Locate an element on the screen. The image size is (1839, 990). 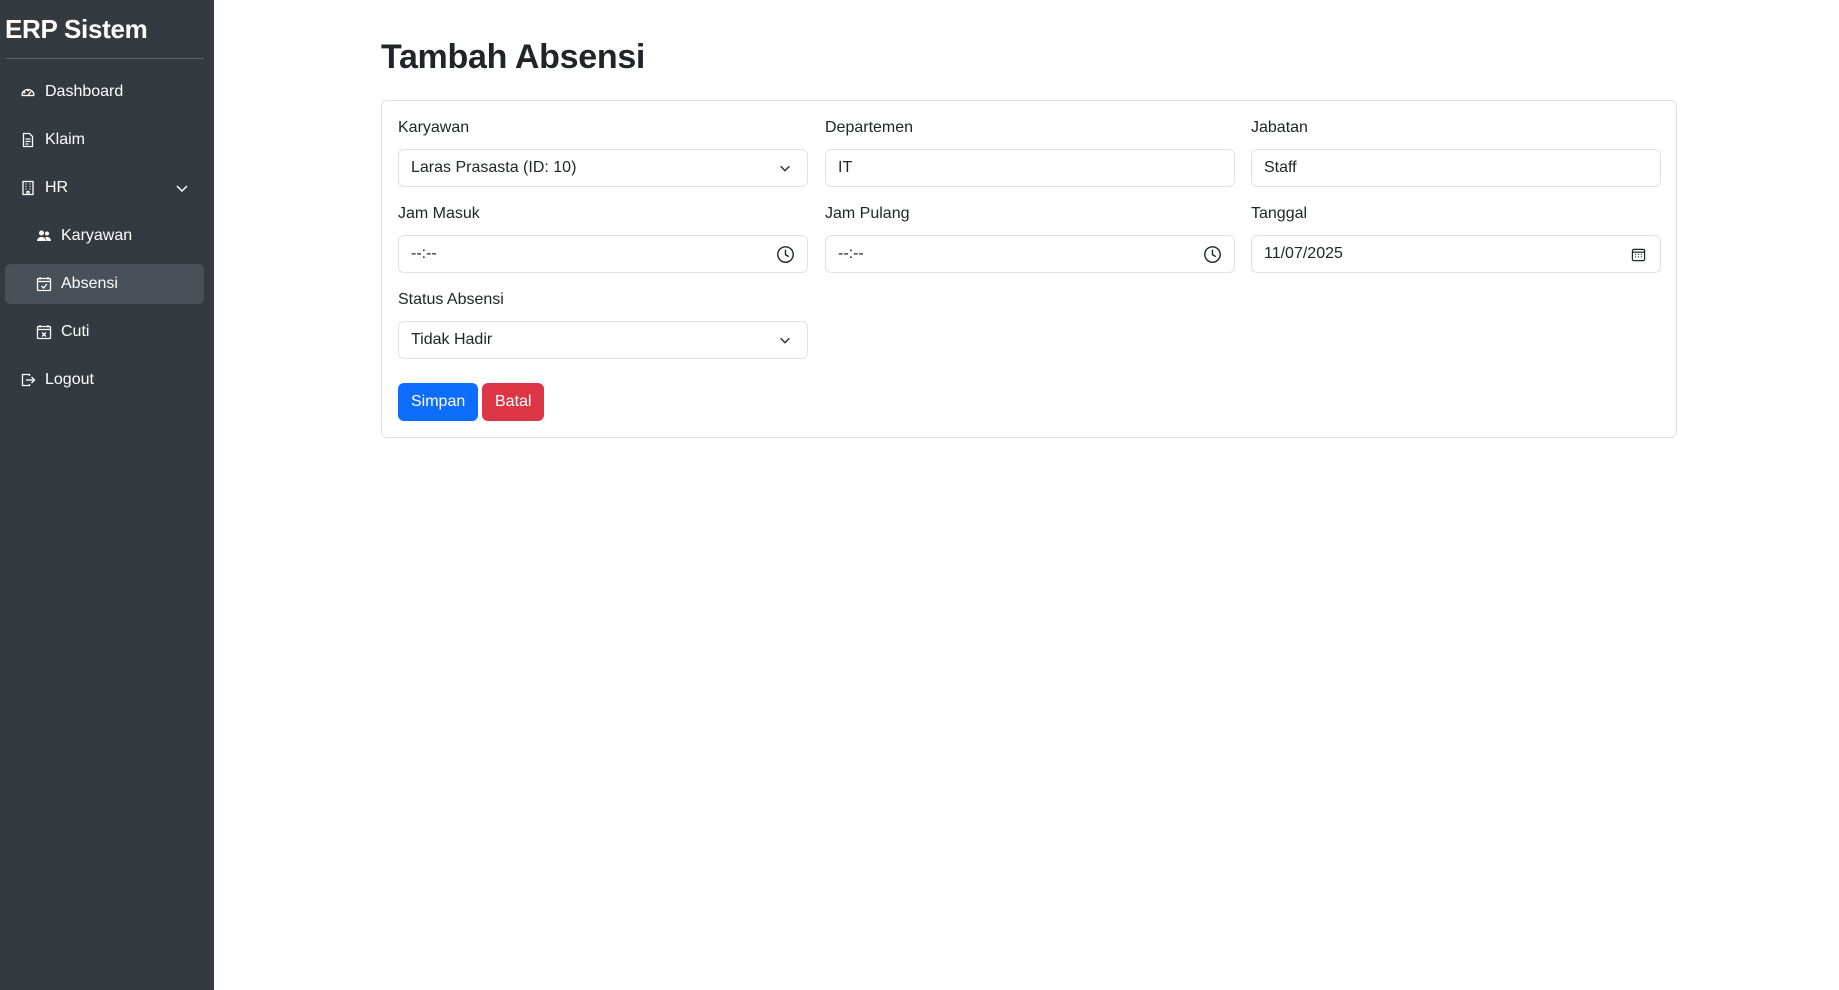
jabatan-input-value: Staff is located at coordinates (1280, 167).